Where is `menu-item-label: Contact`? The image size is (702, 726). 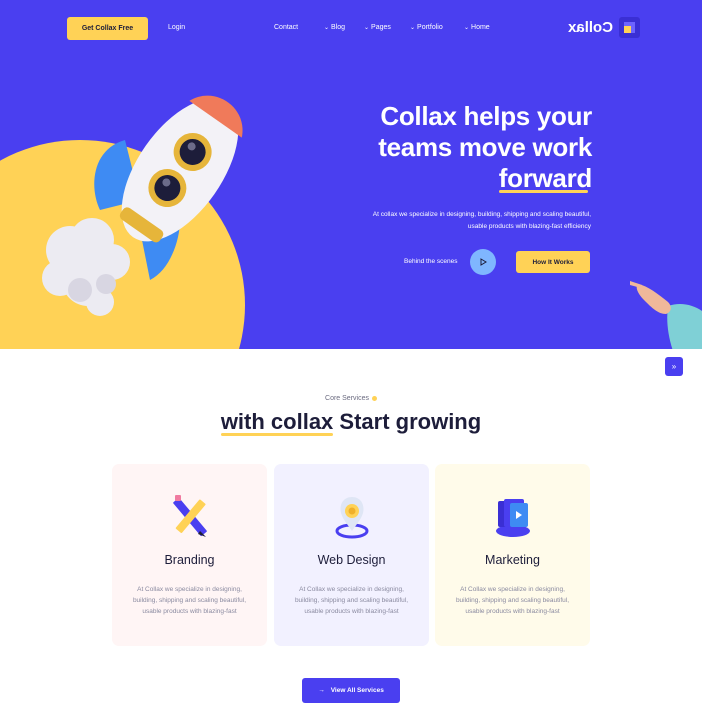 menu-item-label: Contact is located at coordinates (286, 27).